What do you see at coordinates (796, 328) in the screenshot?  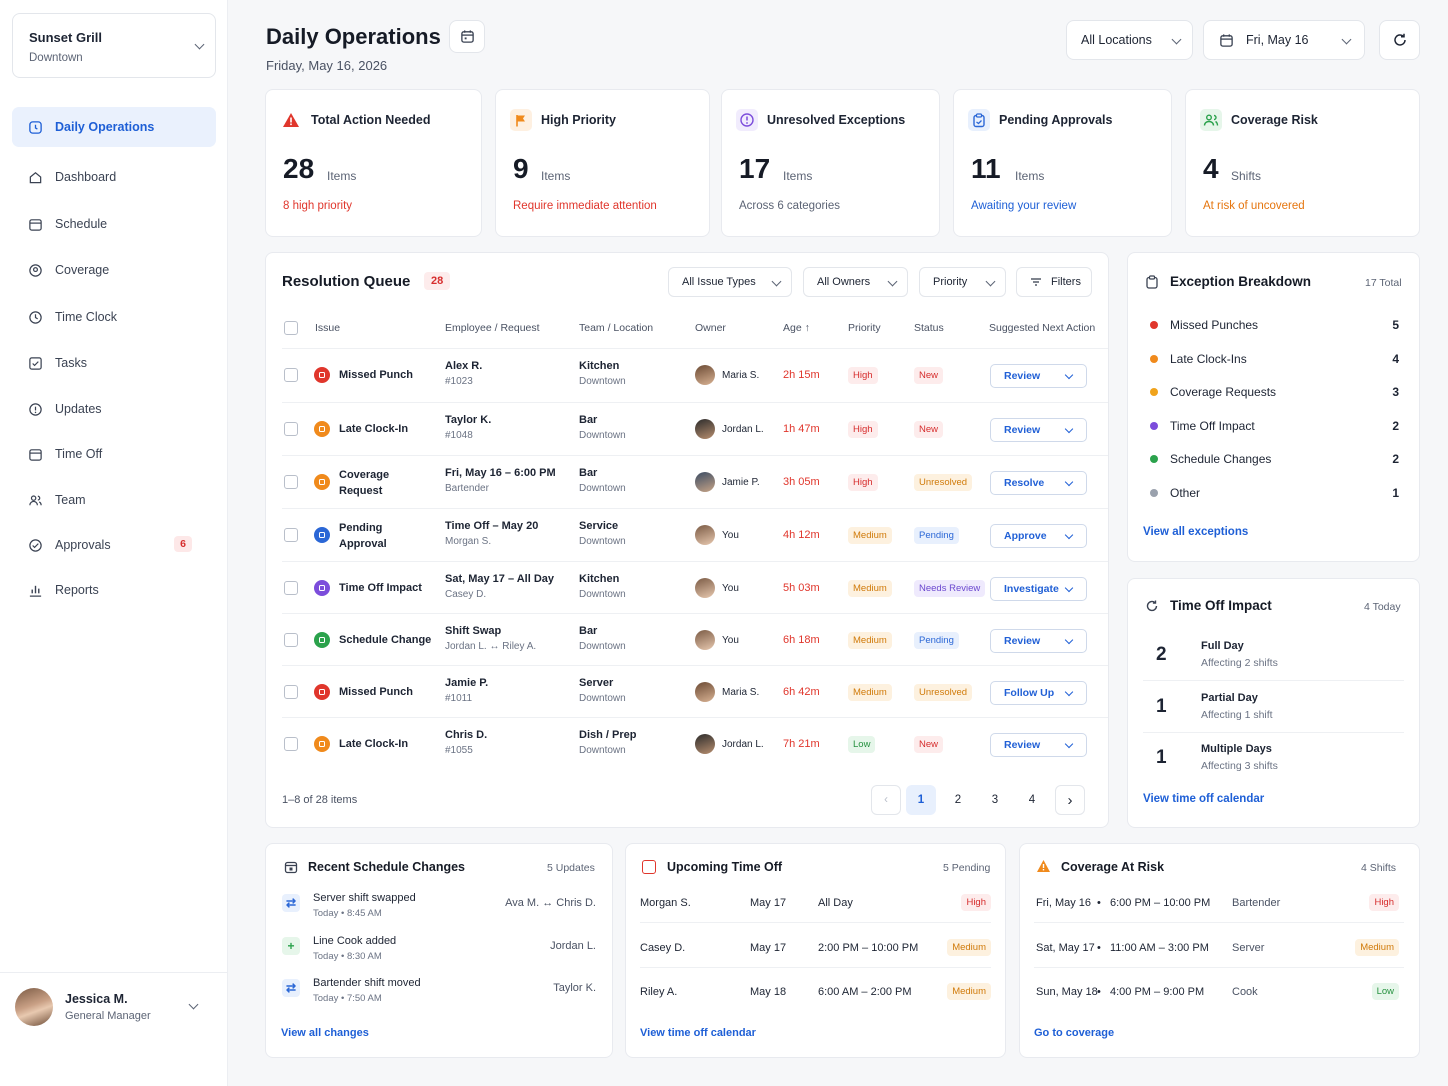 I see `col-age: Age ↑` at bounding box center [796, 328].